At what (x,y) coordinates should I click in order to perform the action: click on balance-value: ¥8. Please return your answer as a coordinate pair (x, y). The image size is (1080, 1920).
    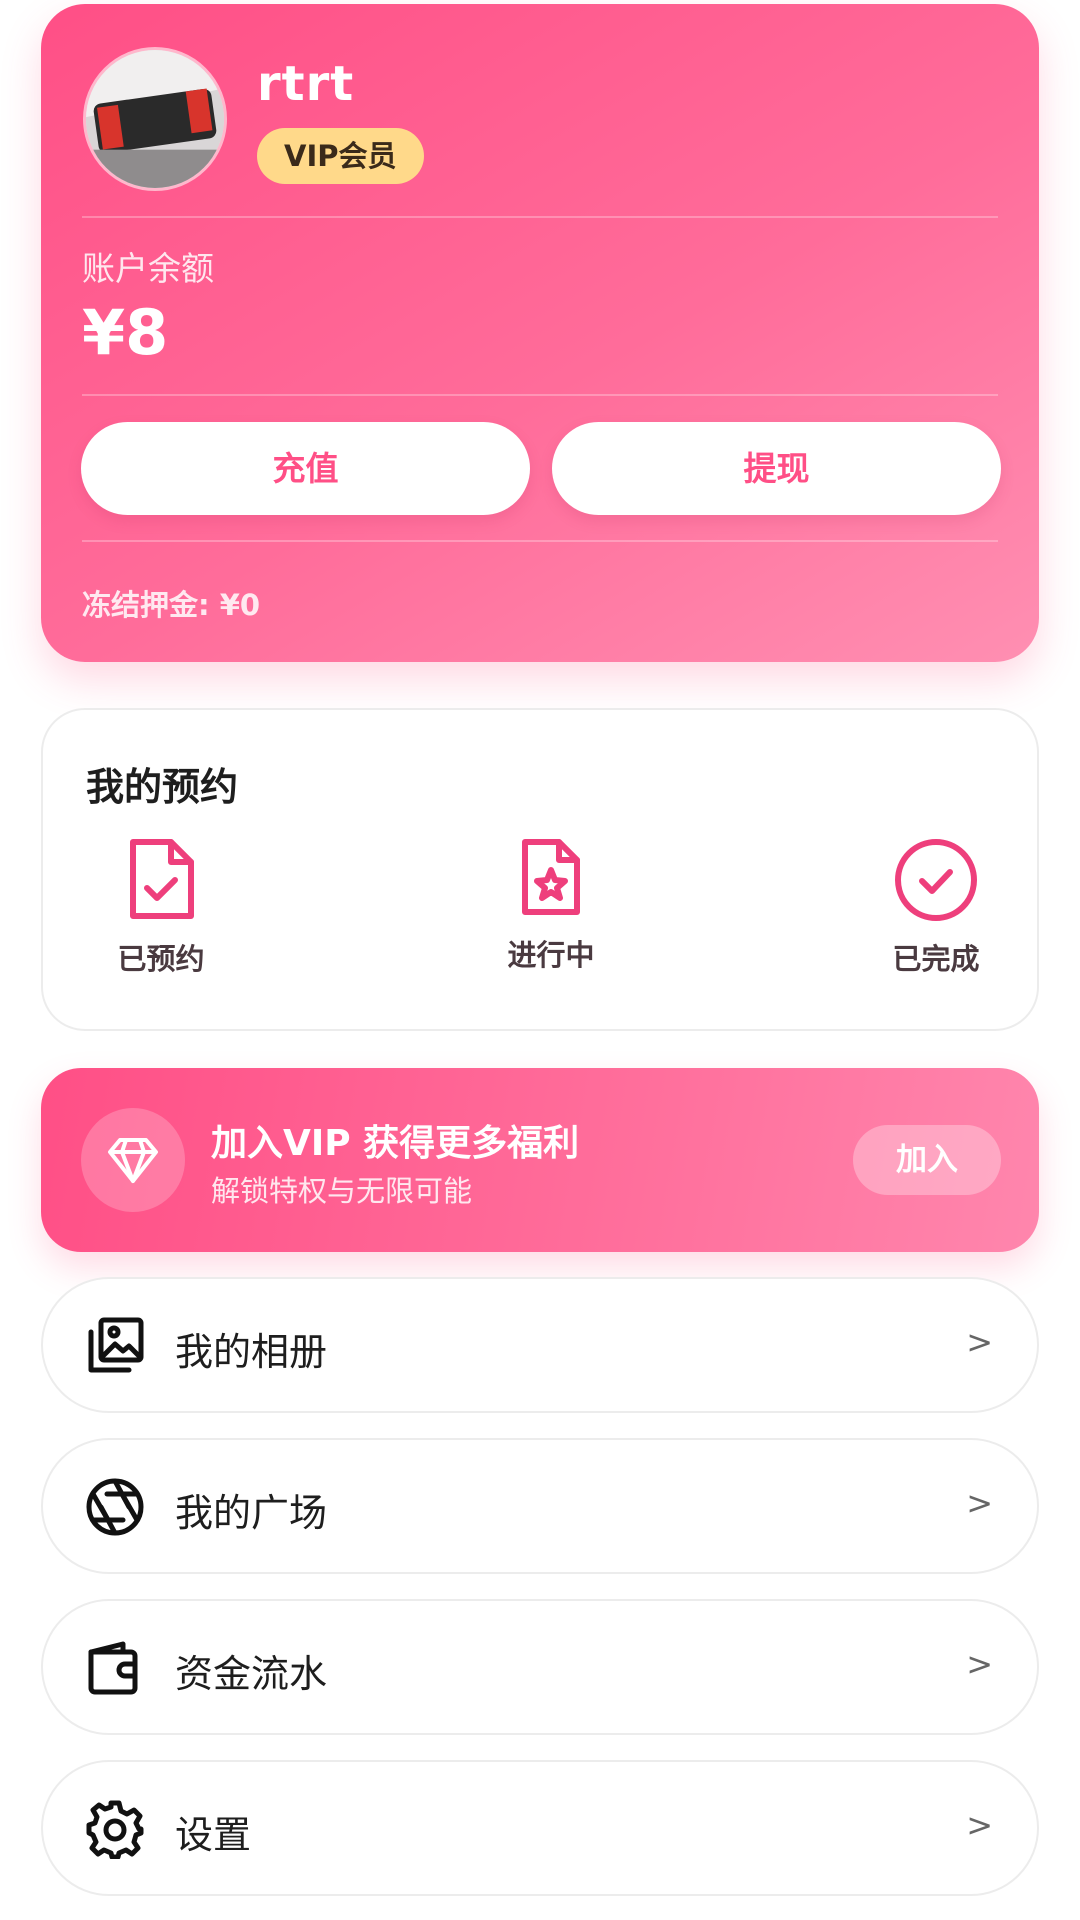
    Looking at the image, I should click on (125, 332).